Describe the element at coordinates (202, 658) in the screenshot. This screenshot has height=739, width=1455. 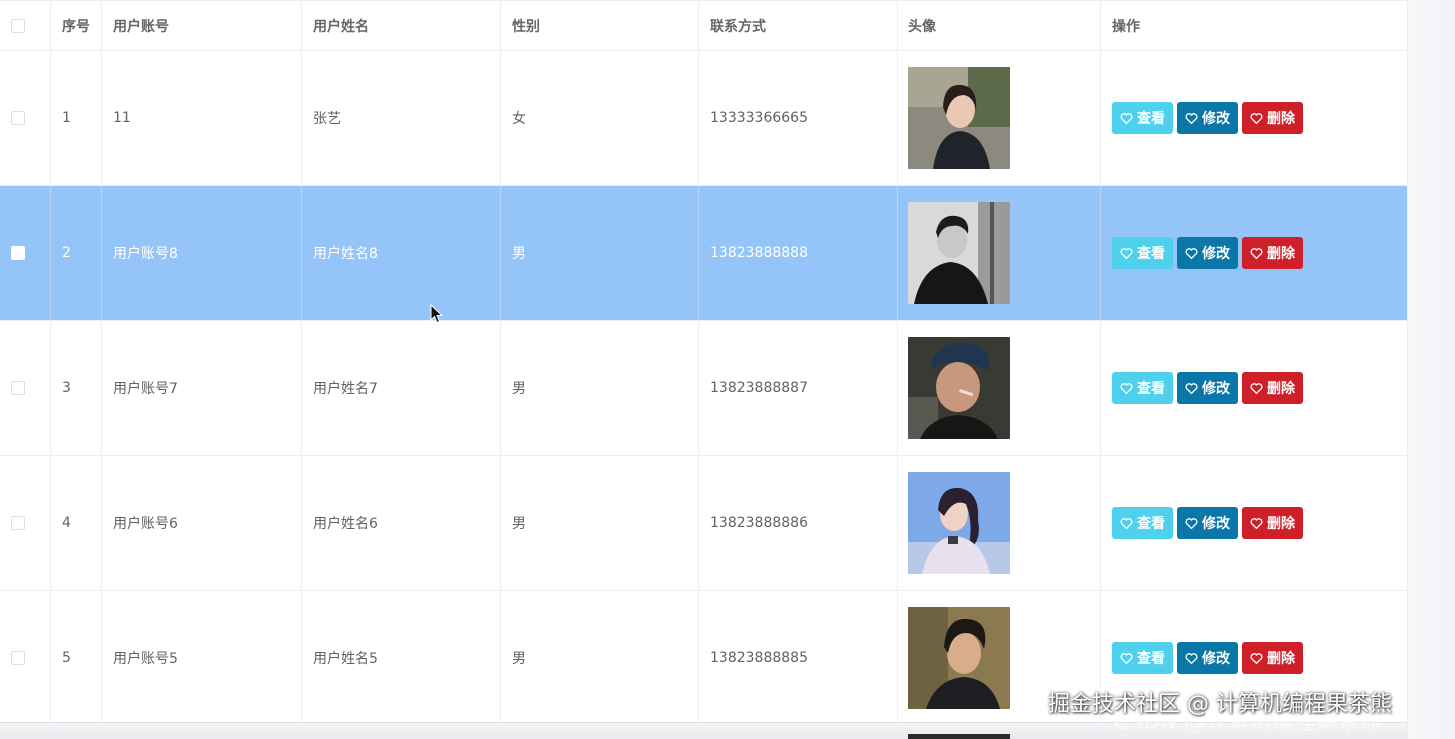
I see `row-account: 用户账号5` at that location.